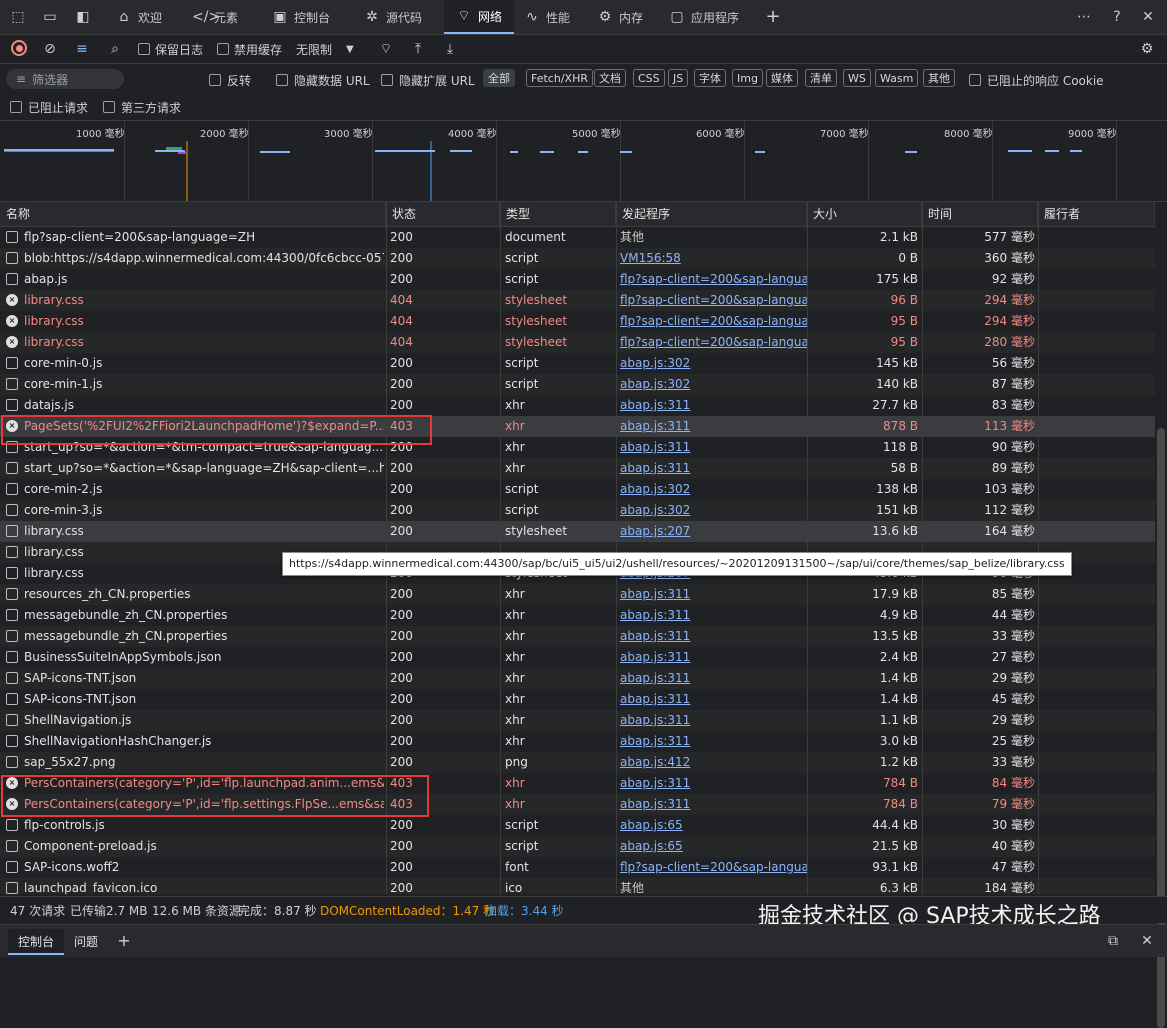 The height and width of the screenshot is (1028, 1167). What do you see at coordinates (559, 78) in the screenshot?
I see `type-filter-fetch: Fetch/XHR` at bounding box center [559, 78].